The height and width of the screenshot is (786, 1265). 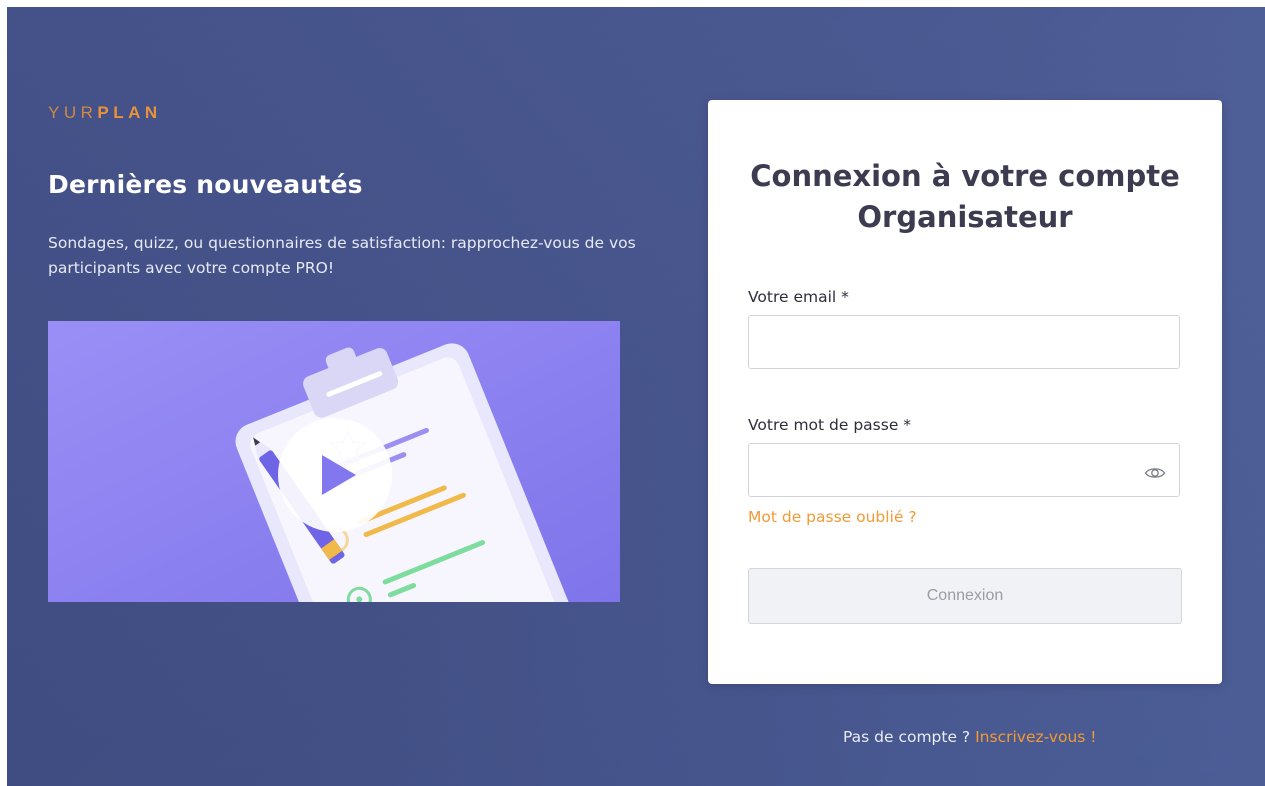 What do you see at coordinates (832, 517) in the screenshot?
I see `forgot-password-link: Mot de passe oublié ?` at bounding box center [832, 517].